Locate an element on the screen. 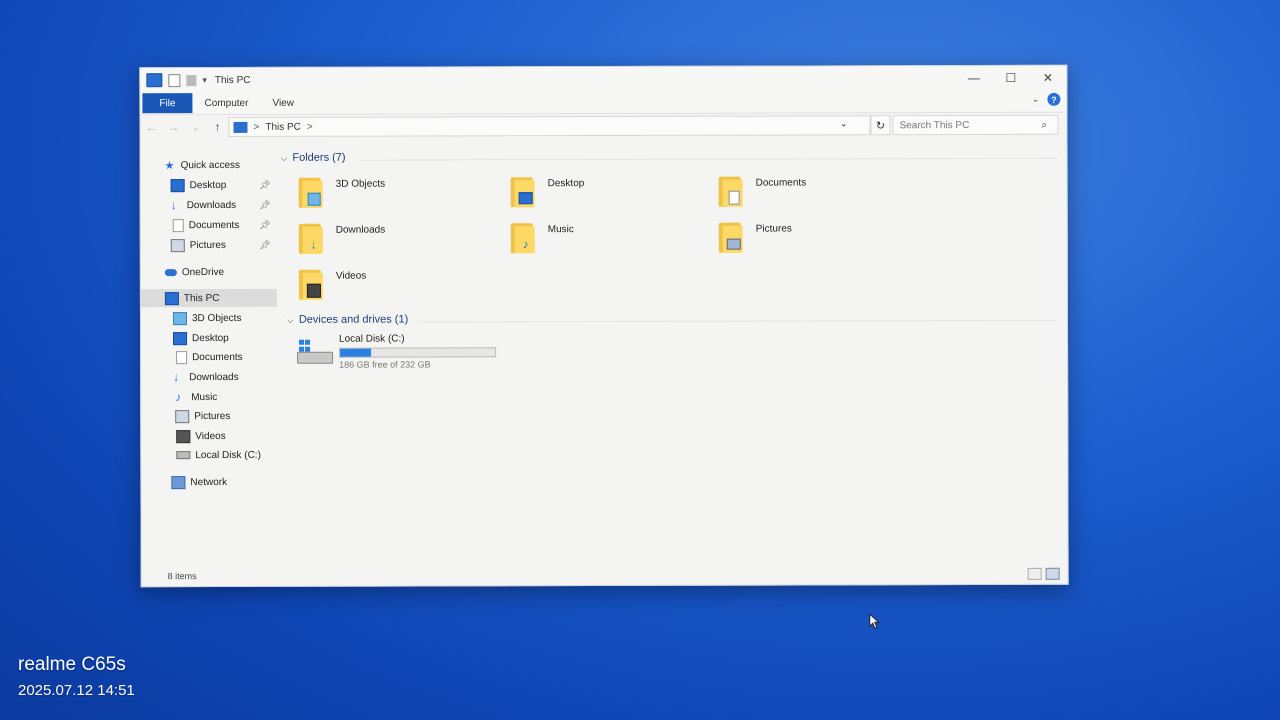  nav-label: Network is located at coordinates (209, 482).